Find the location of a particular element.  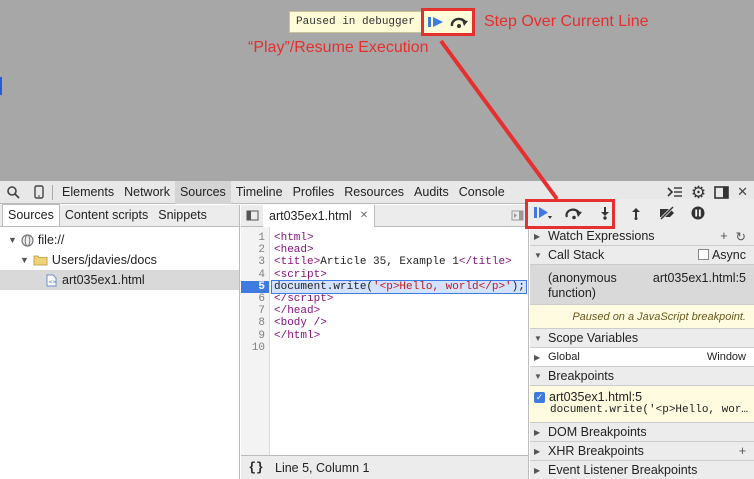

tab-timeline: Timeline is located at coordinates (259, 192).